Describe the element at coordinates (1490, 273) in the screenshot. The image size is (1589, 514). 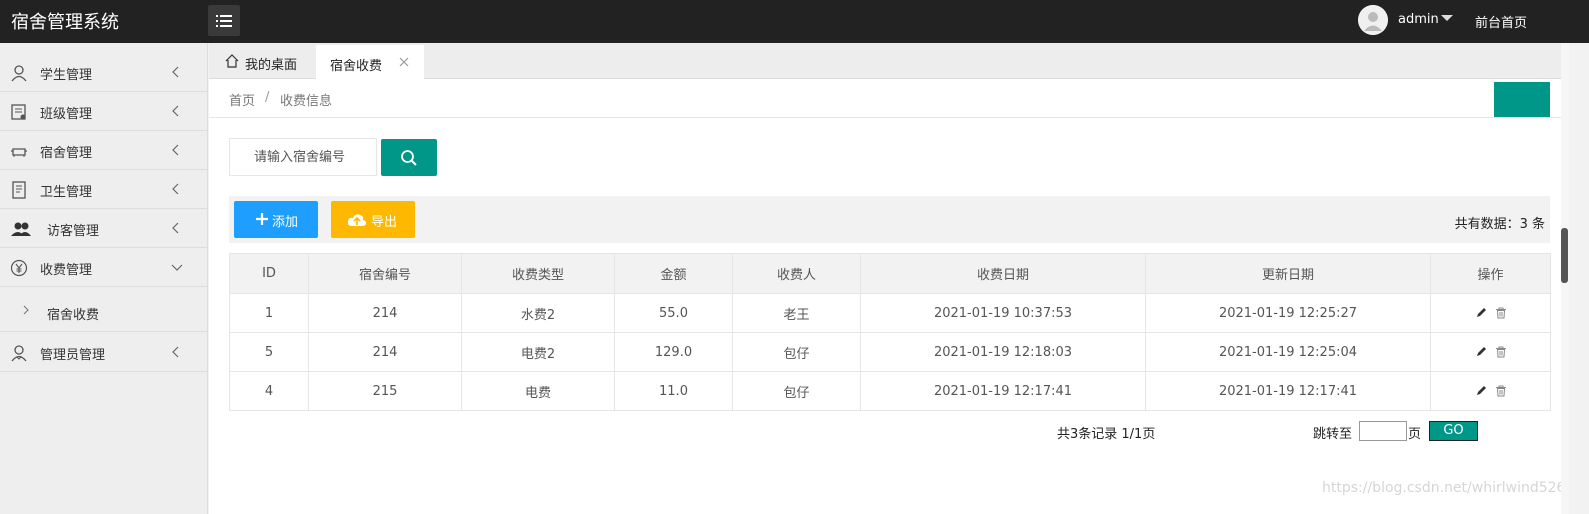
I see `column-header: 操作` at that location.